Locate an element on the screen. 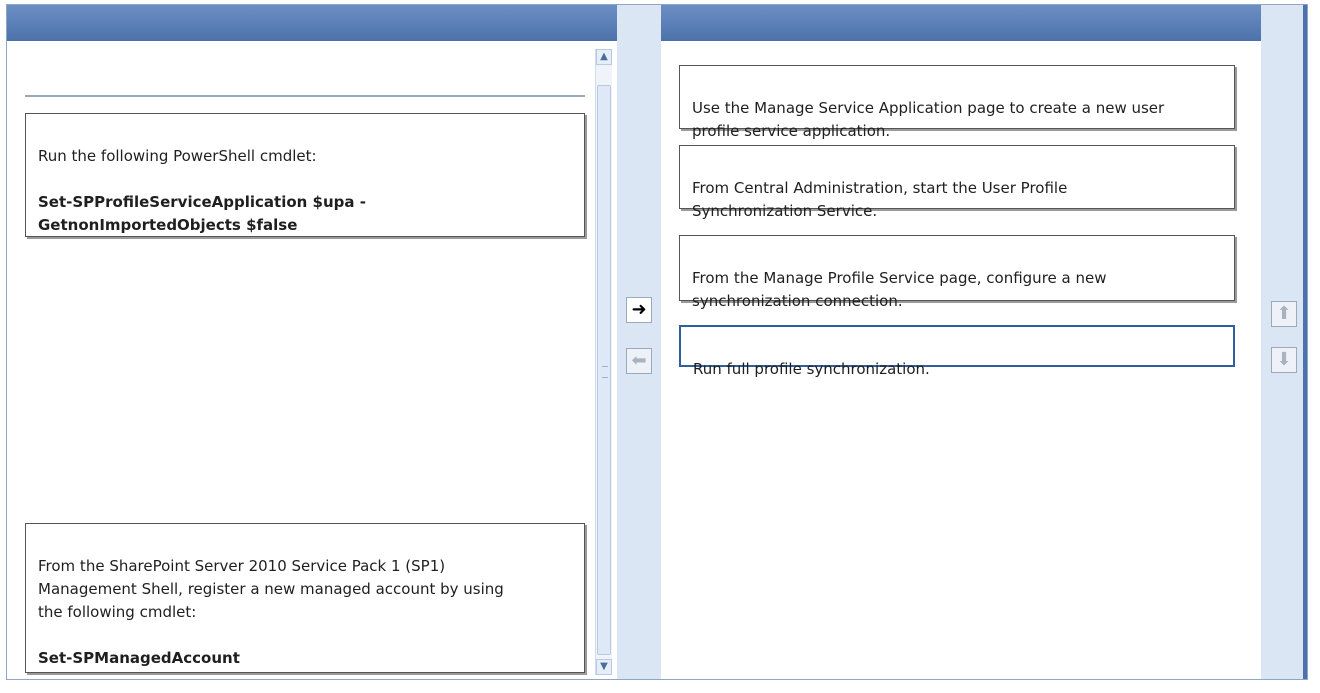 The image size is (1320, 693). chevron-down-icon: ▼ is located at coordinates (604, 666).